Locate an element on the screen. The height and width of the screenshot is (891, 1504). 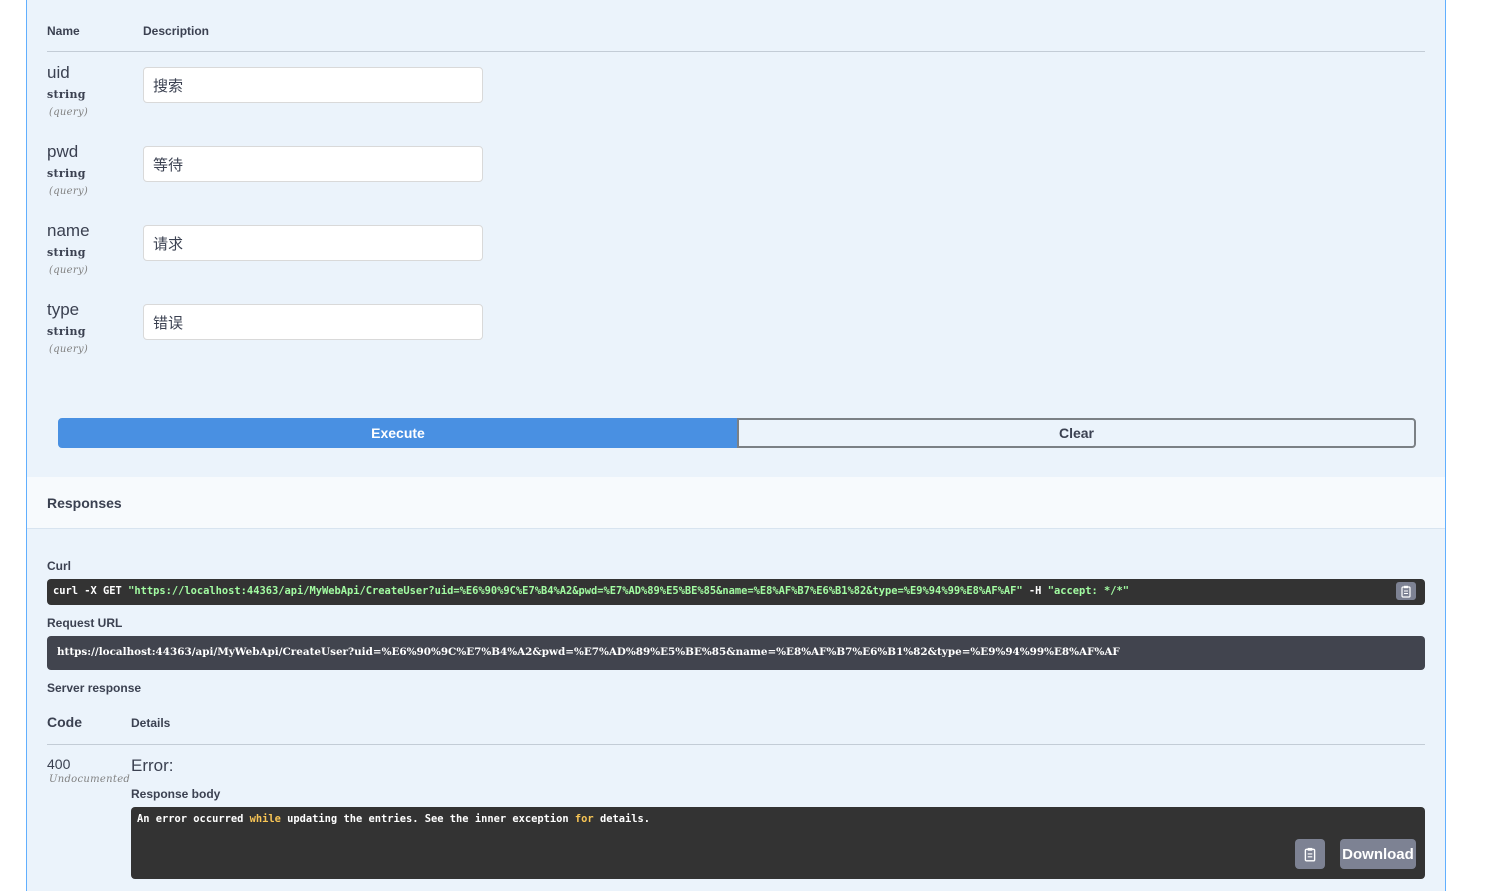
response-body-label: Response body is located at coordinates (176, 794).